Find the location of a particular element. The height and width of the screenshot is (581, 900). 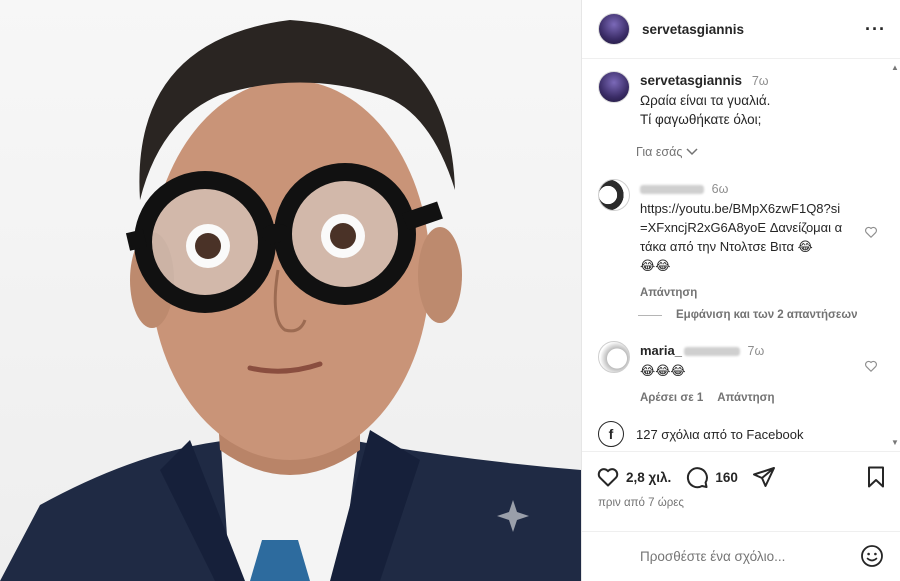

comments-scrollbar: ▲ ▼ is located at coordinates (894, 255).